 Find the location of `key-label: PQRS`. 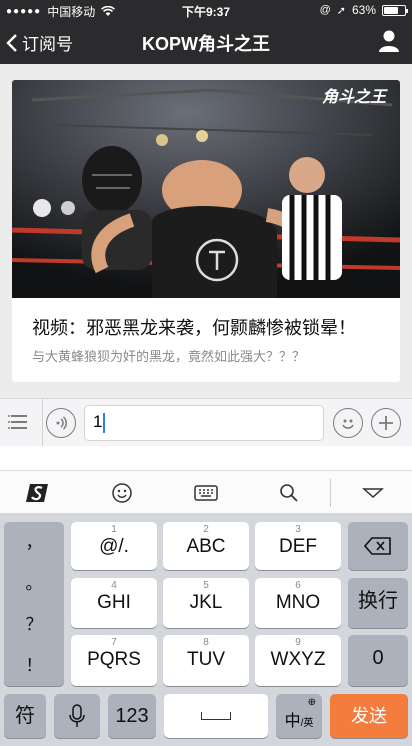

key-label: PQRS is located at coordinates (114, 659).